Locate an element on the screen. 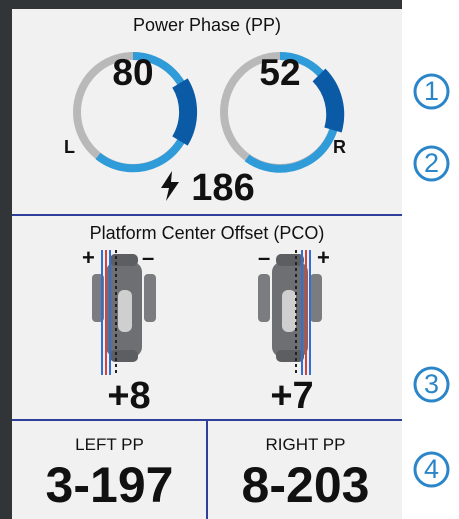  callout-2-number: 2 is located at coordinates (431, 163).